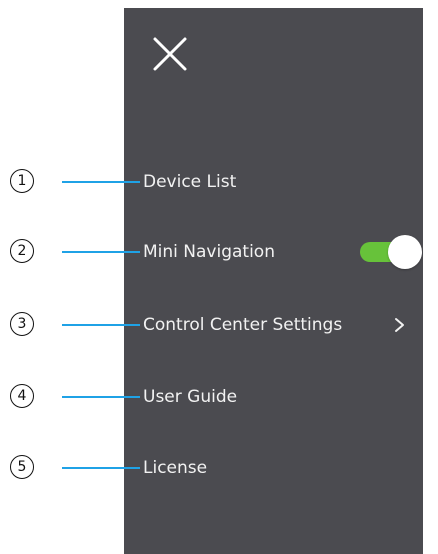 This screenshot has height=554, width=438. Describe the element at coordinates (209, 252) in the screenshot. I see `menu-item-label: Mini Navigation` at that location.